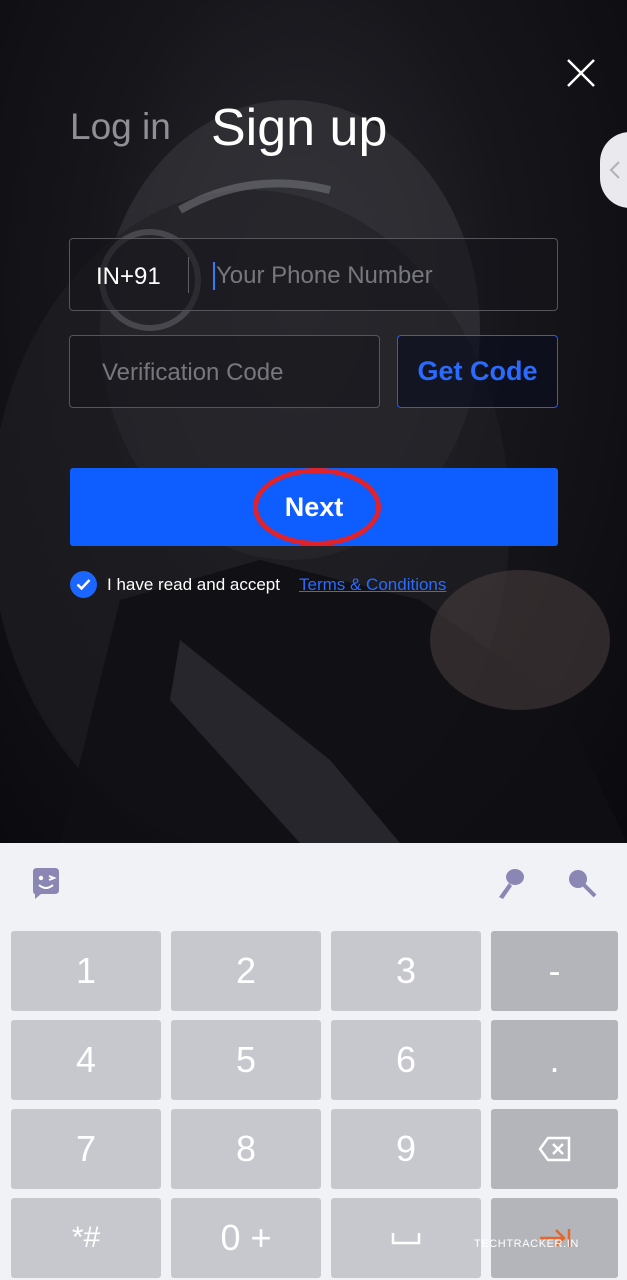  What do you see at coordinates (86, 971) in the screenshot?
I see `key-1: 1` at bounding box center [86, 971].